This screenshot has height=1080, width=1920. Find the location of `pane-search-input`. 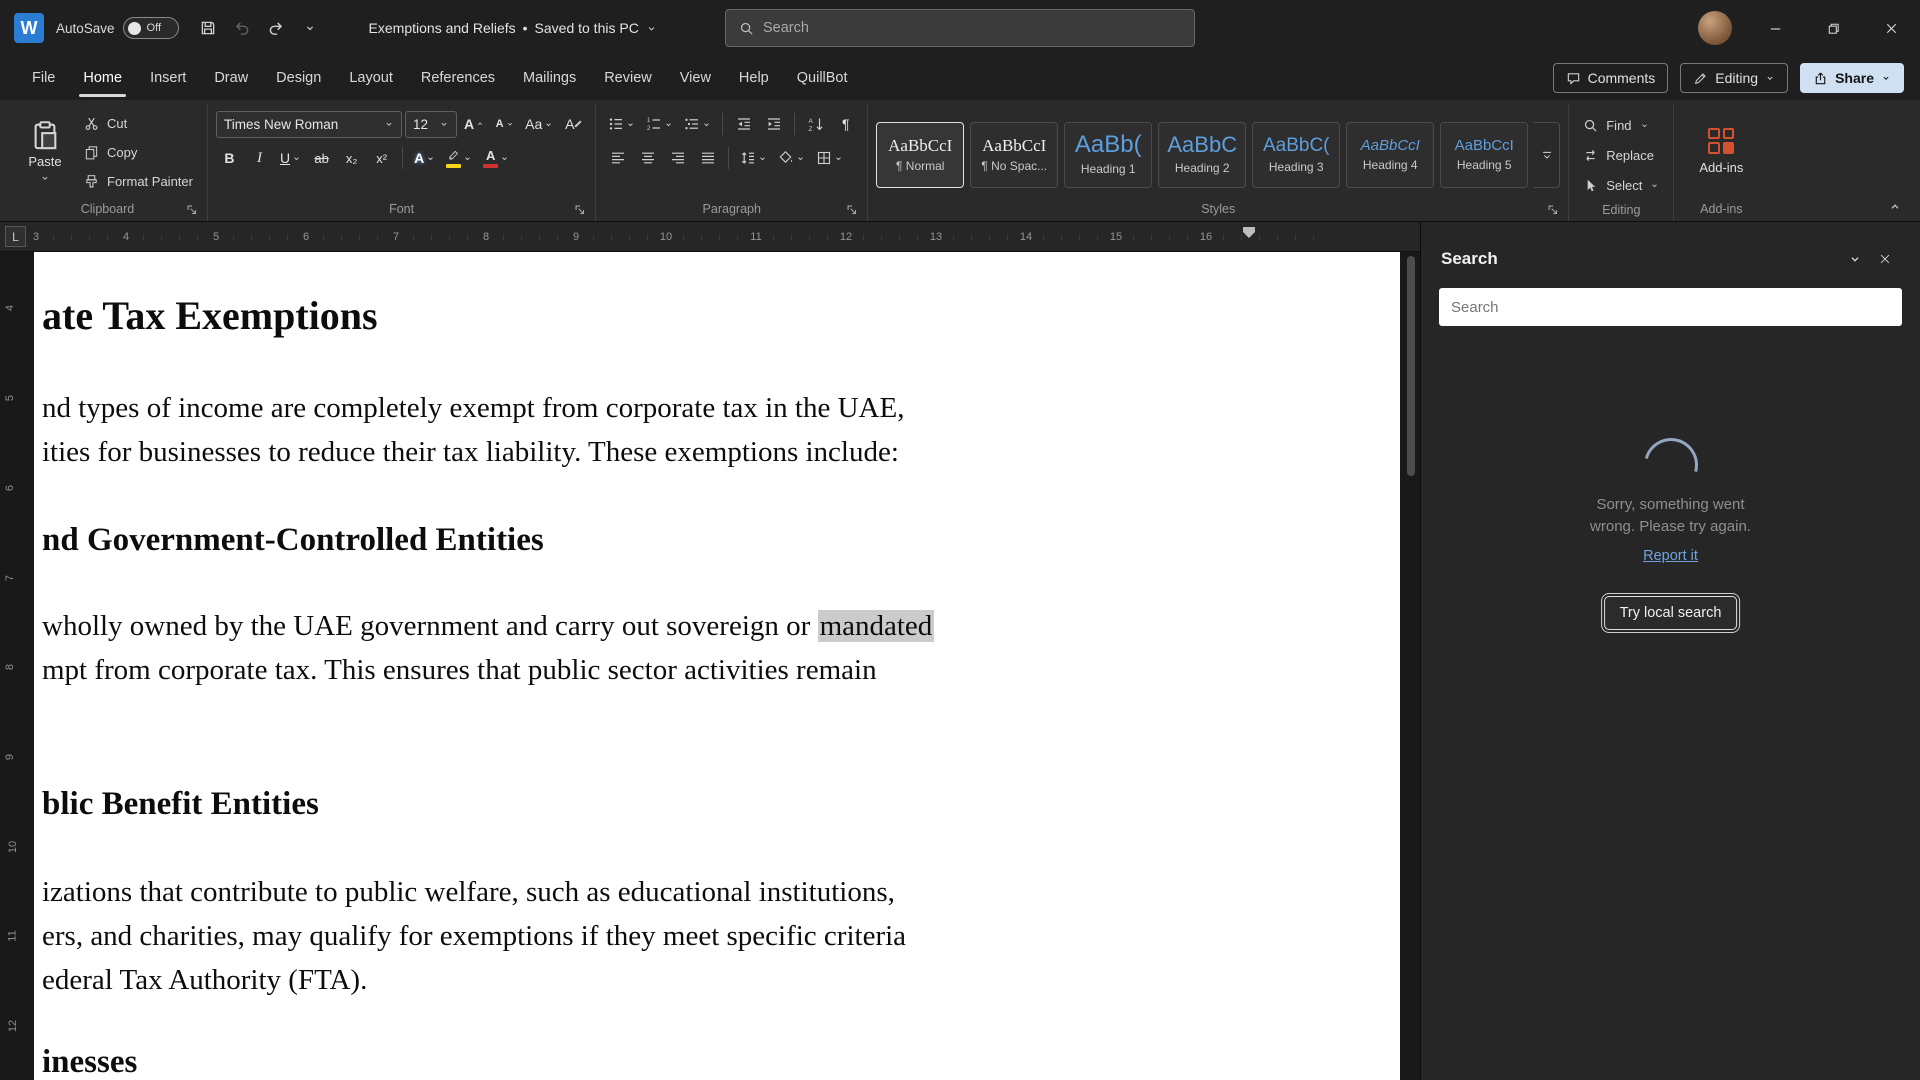

pane-search-input is located at coordinates (1670, 307).